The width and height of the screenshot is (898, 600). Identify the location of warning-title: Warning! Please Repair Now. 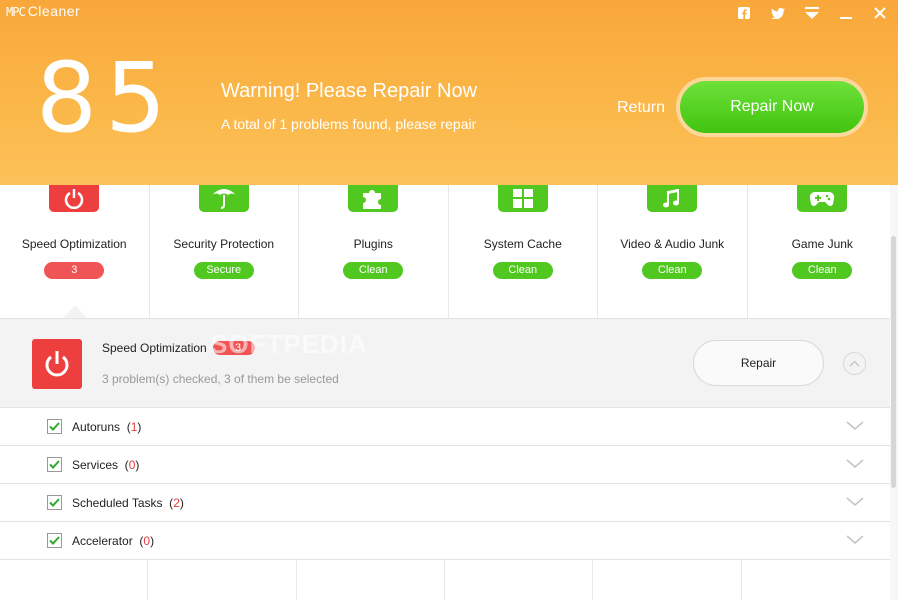
(349, 91).